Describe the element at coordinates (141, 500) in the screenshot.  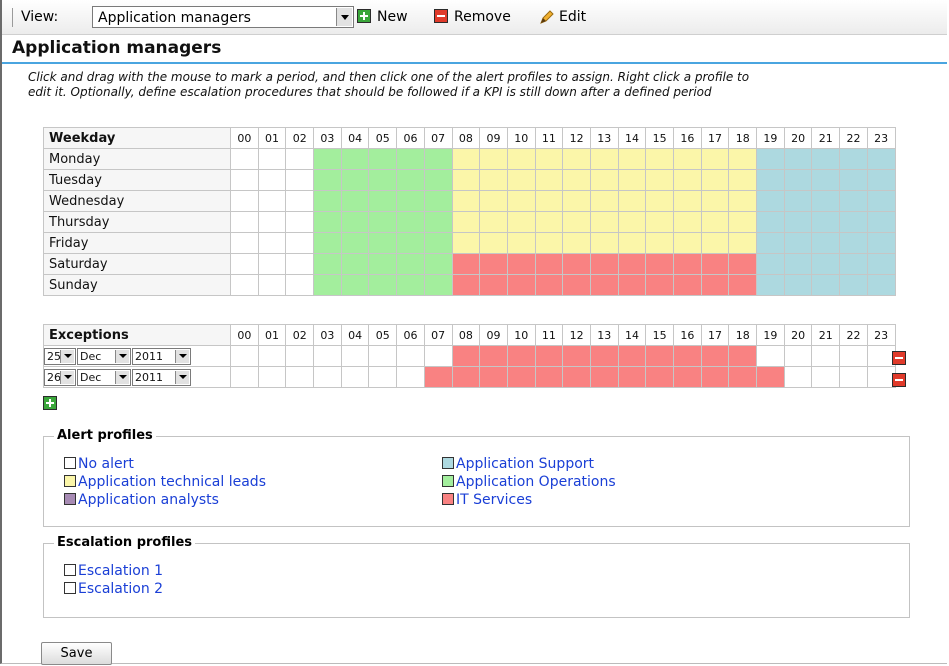
I see `alert-profile-item: Application analysts` at that location.